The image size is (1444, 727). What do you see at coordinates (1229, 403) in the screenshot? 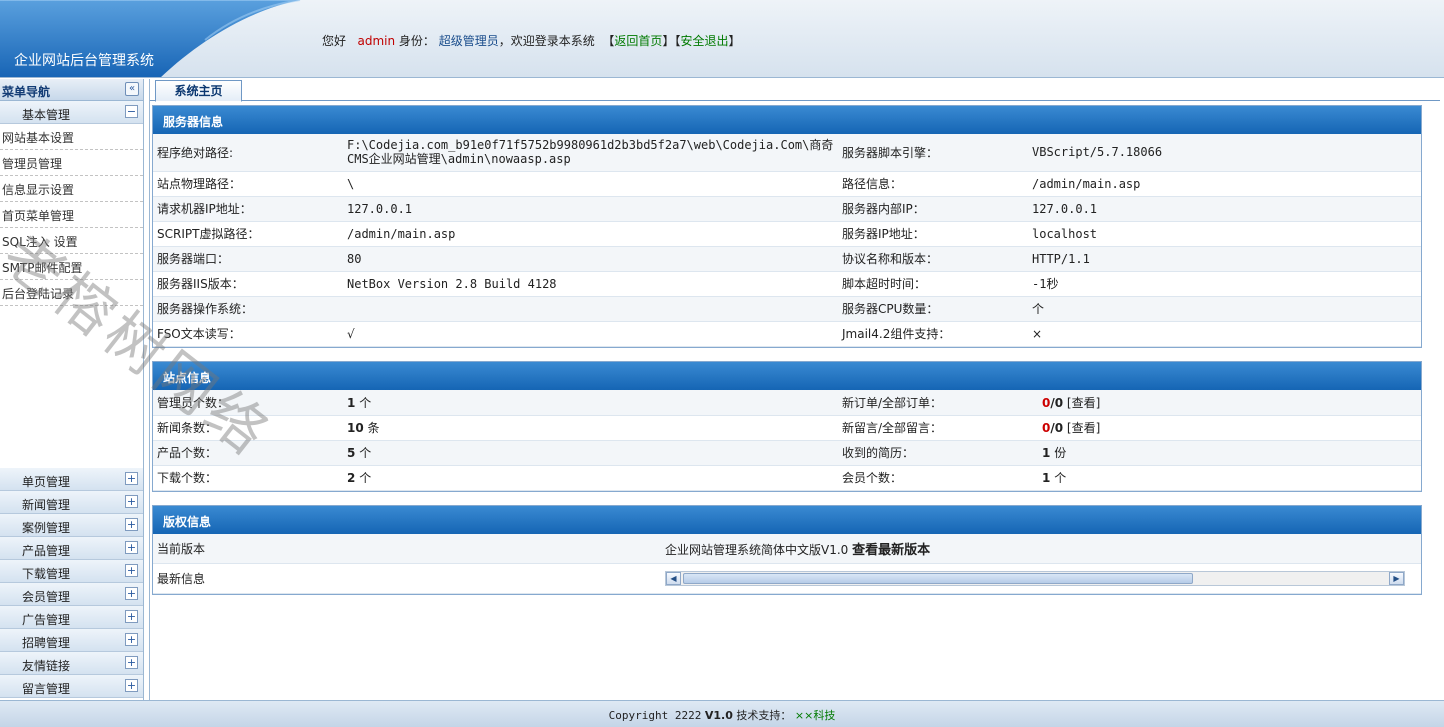
I see `row-value: 0/0 [查看]` at bounding box center [1229, 403].